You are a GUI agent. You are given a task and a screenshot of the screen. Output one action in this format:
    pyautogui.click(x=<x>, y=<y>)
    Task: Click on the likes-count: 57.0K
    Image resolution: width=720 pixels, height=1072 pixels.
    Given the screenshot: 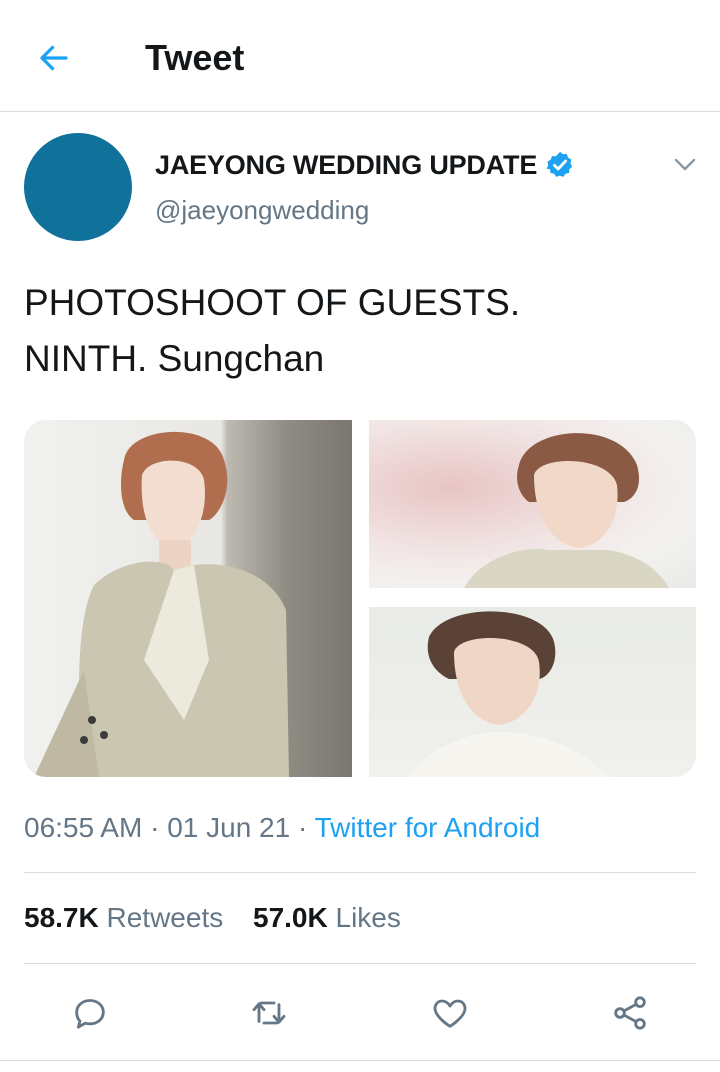 What is the action you would take?
    pyautogui.click(x=290, y=917)
    